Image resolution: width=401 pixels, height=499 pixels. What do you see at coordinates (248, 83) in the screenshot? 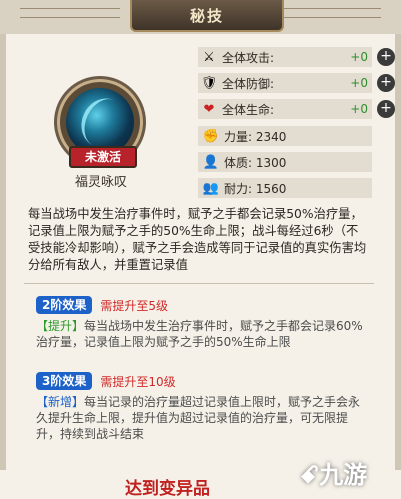
I see `stat-label: 全体防御:` at bounding box center [248, 83].